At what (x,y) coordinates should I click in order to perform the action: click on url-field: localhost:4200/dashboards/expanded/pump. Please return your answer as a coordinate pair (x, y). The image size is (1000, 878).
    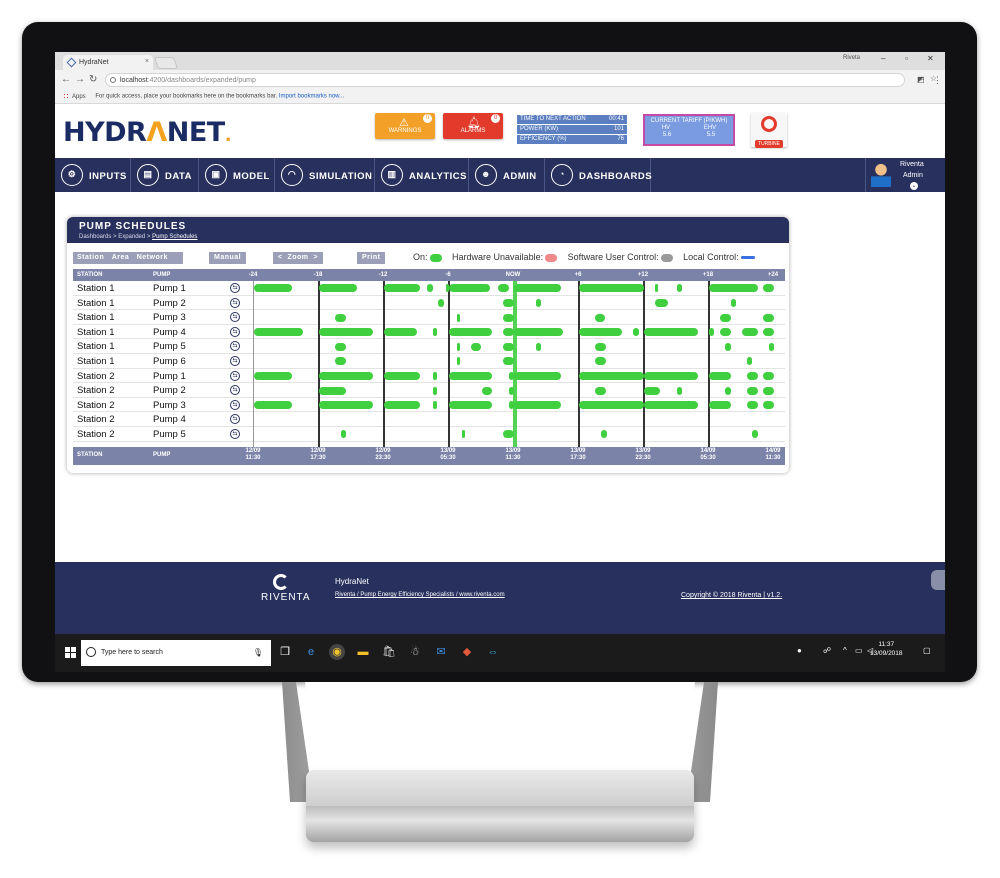
    Looking at the image, I should click on (505, 80).